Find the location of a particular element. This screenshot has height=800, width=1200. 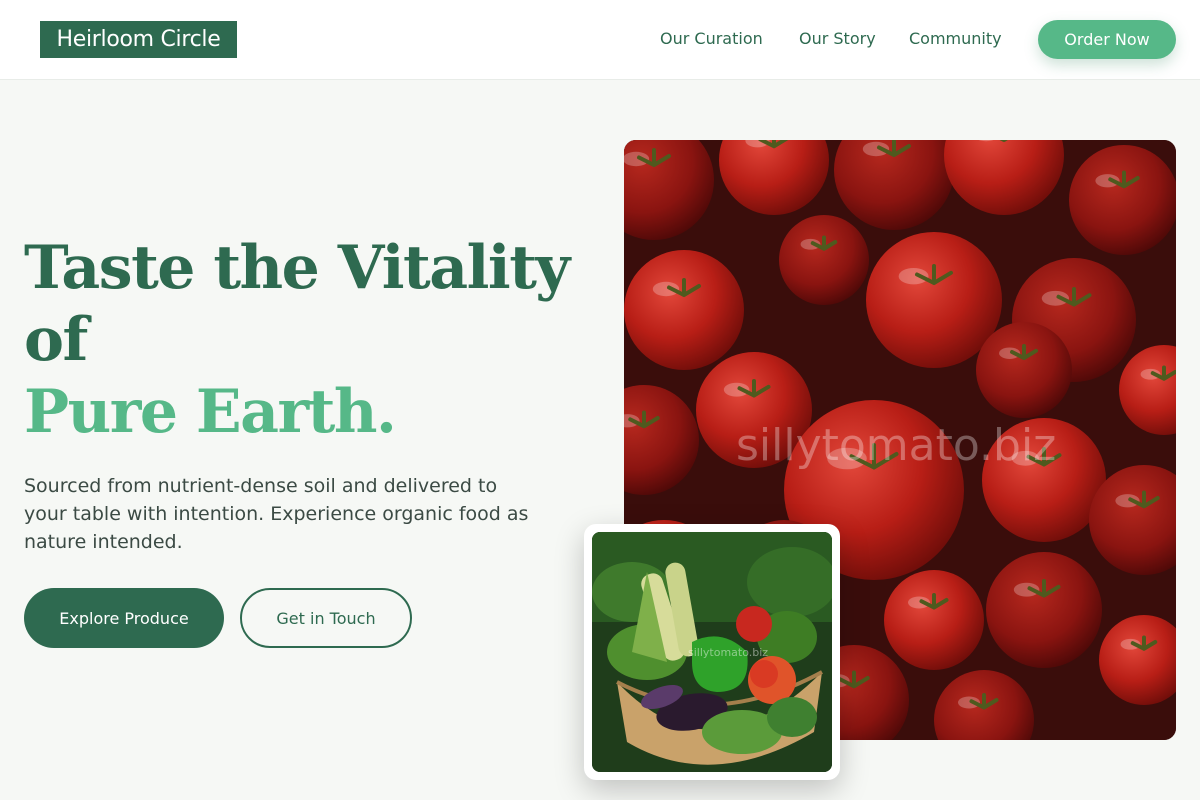

vegetable-basket-photo: sillytomato.biz is located at coordinates (712, 652).